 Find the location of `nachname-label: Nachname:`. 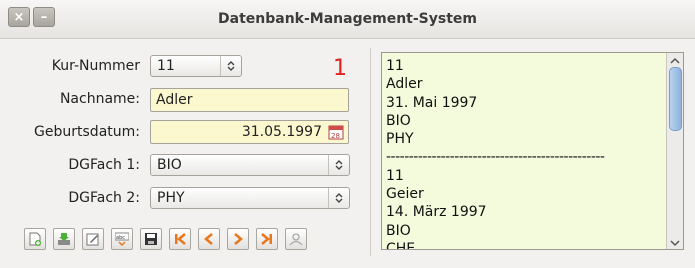

nachname-label: Nachname: is located at coordinates (99, 99).